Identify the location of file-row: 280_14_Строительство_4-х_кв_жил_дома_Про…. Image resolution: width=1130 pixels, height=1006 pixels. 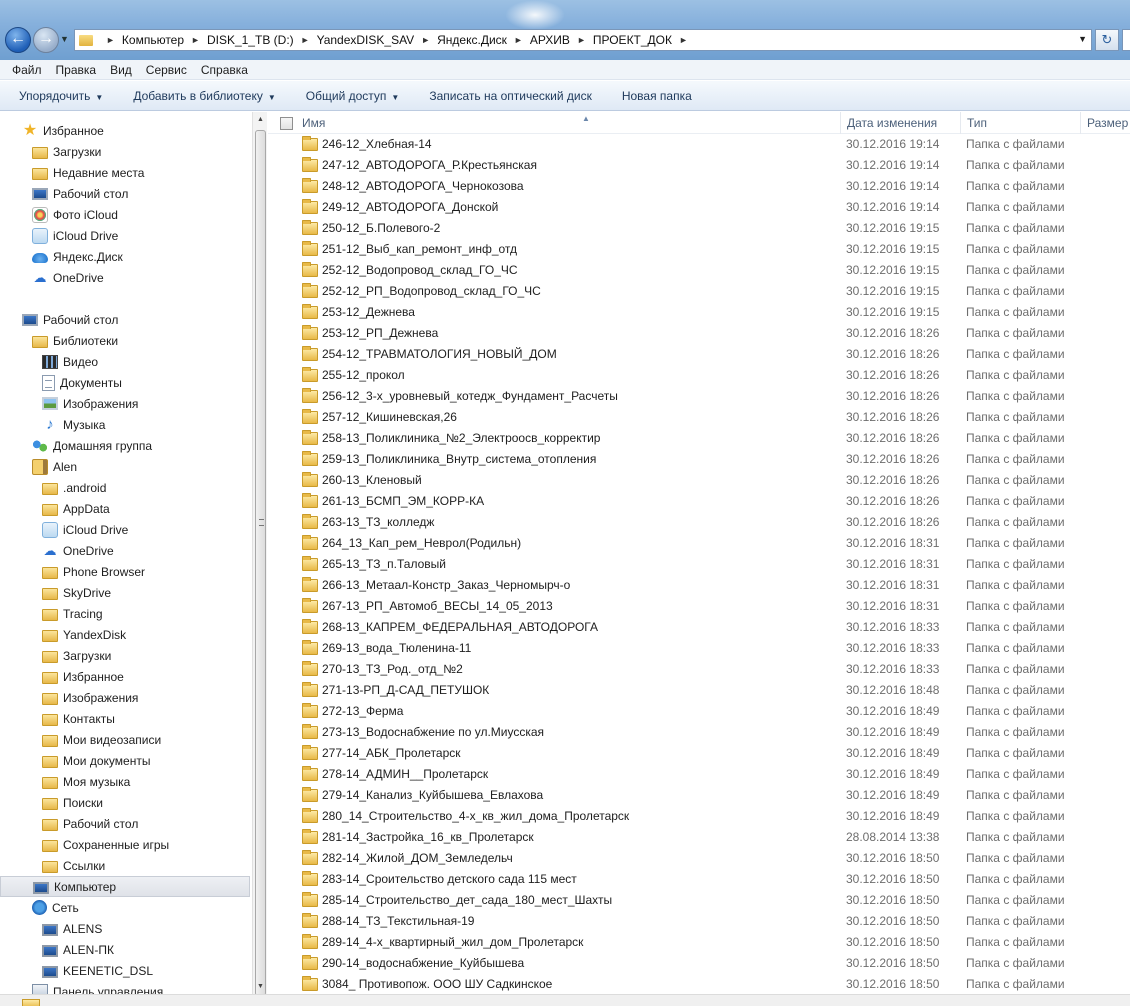
(699, 816).